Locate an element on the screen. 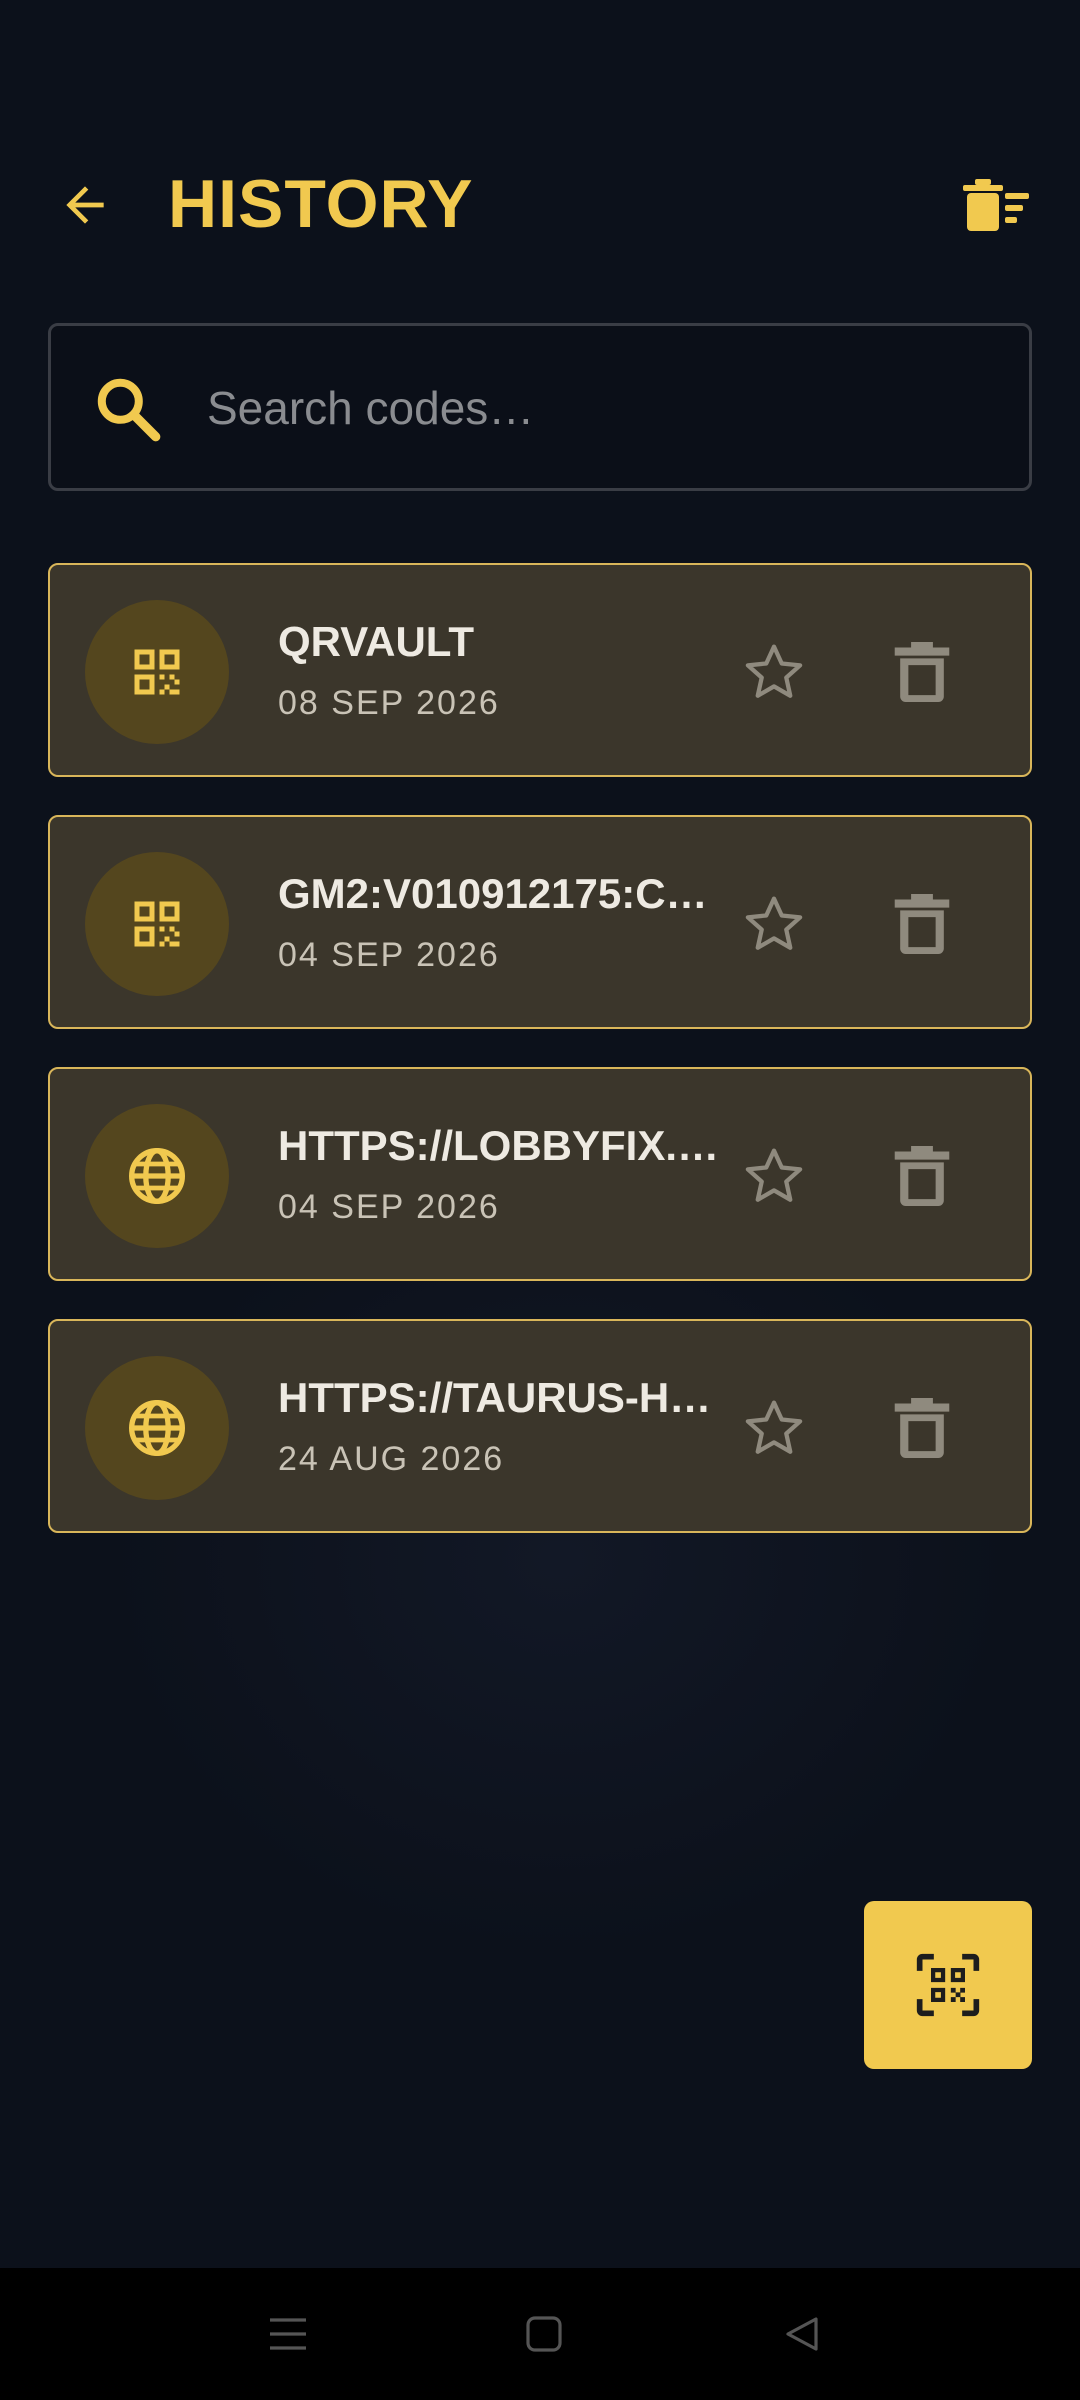 The image size is (1080, 2400). nav-menu-button is located at coordinates (288, 2334).